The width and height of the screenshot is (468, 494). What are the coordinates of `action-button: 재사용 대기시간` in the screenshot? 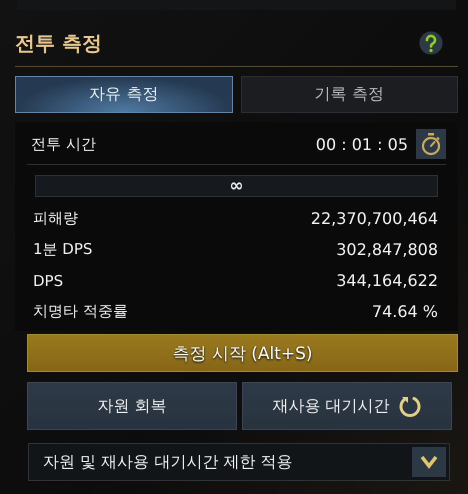 It's located at (347, 406).